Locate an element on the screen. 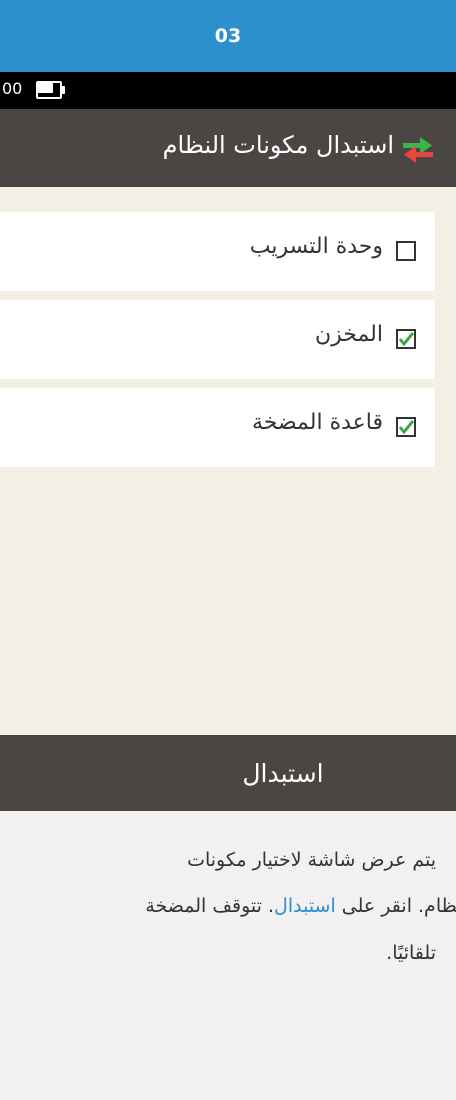 This screenshot has width=456, height=1100. header-title: استبدال مكونات النظام is located at coordinates (278, 145).